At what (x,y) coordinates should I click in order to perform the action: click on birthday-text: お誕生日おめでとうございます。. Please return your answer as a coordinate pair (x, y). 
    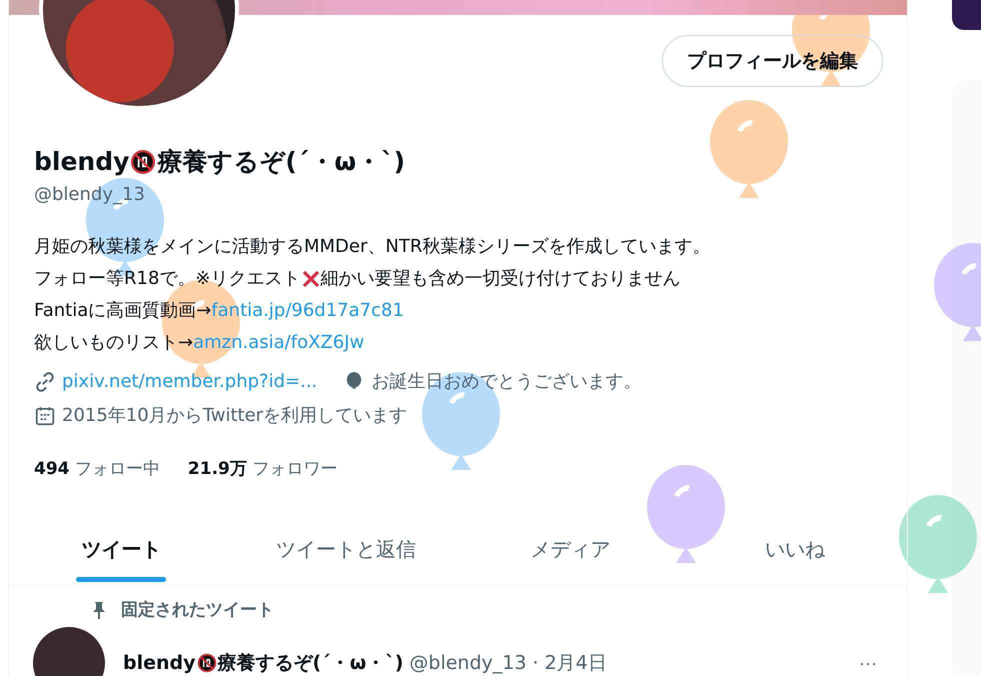
    Looking at the image, I should click on (506, 382).